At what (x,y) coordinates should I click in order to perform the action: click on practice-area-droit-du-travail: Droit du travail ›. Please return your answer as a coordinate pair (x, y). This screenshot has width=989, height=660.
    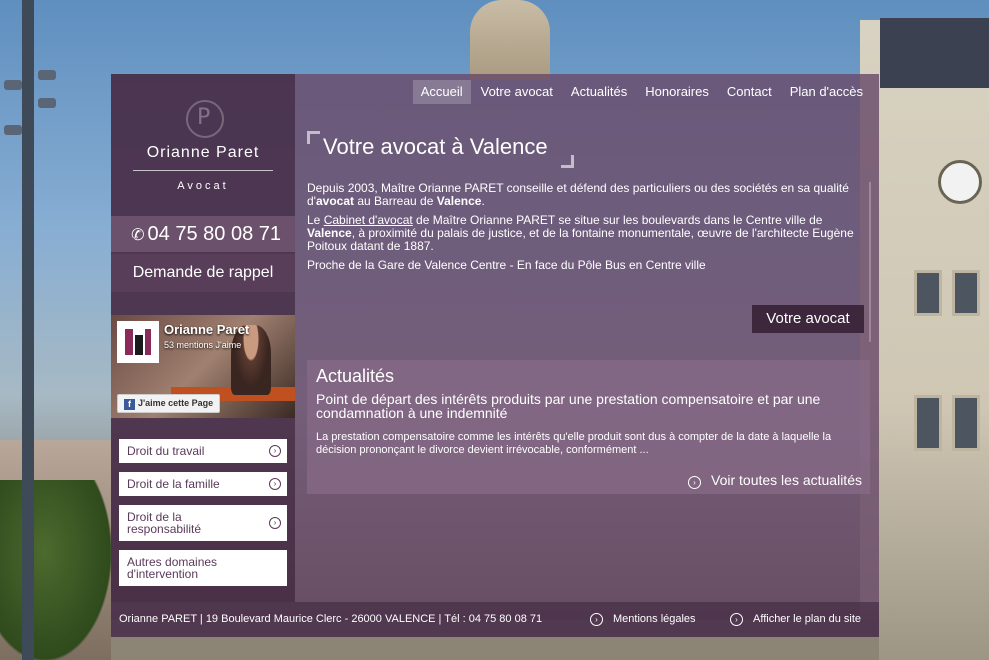
    Looking at the image, I should click on (203, 451).